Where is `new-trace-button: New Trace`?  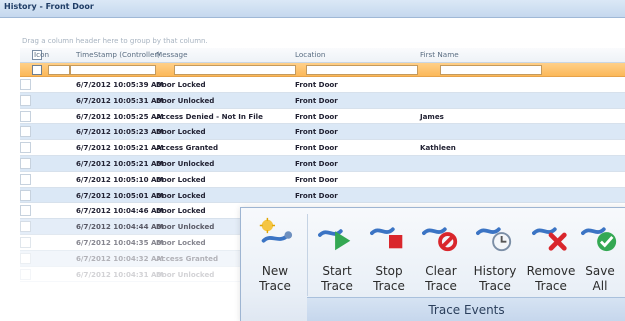
new-trace-button: New Trace is located at coordinates (275, 254).